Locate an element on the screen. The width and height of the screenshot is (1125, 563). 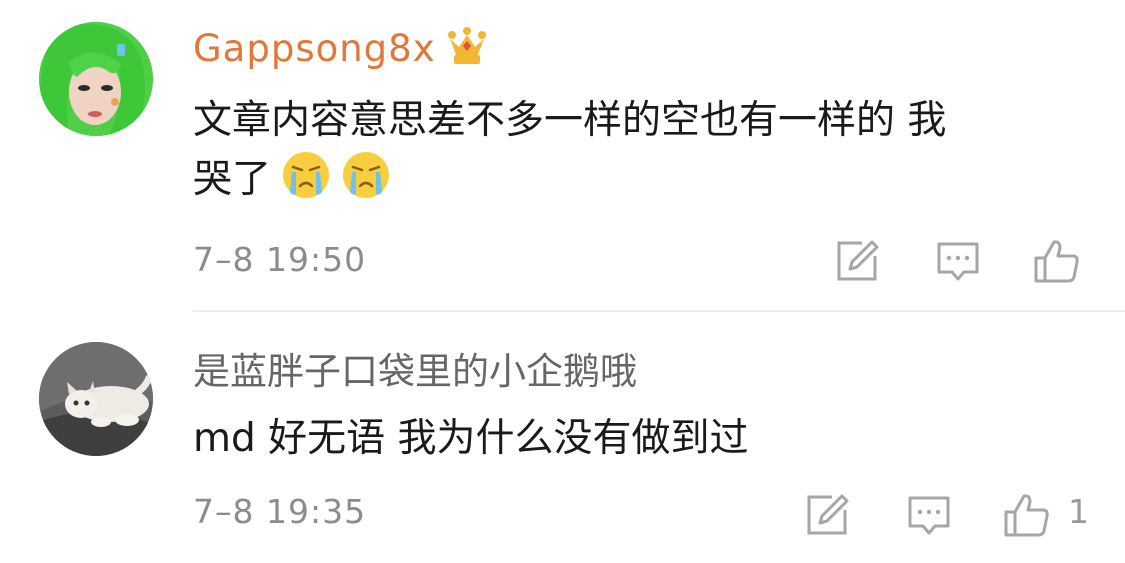
comment-text: 文章内容意思差不多一样的空也有一样的 我 哭了 is located at coordinates (569, 150).